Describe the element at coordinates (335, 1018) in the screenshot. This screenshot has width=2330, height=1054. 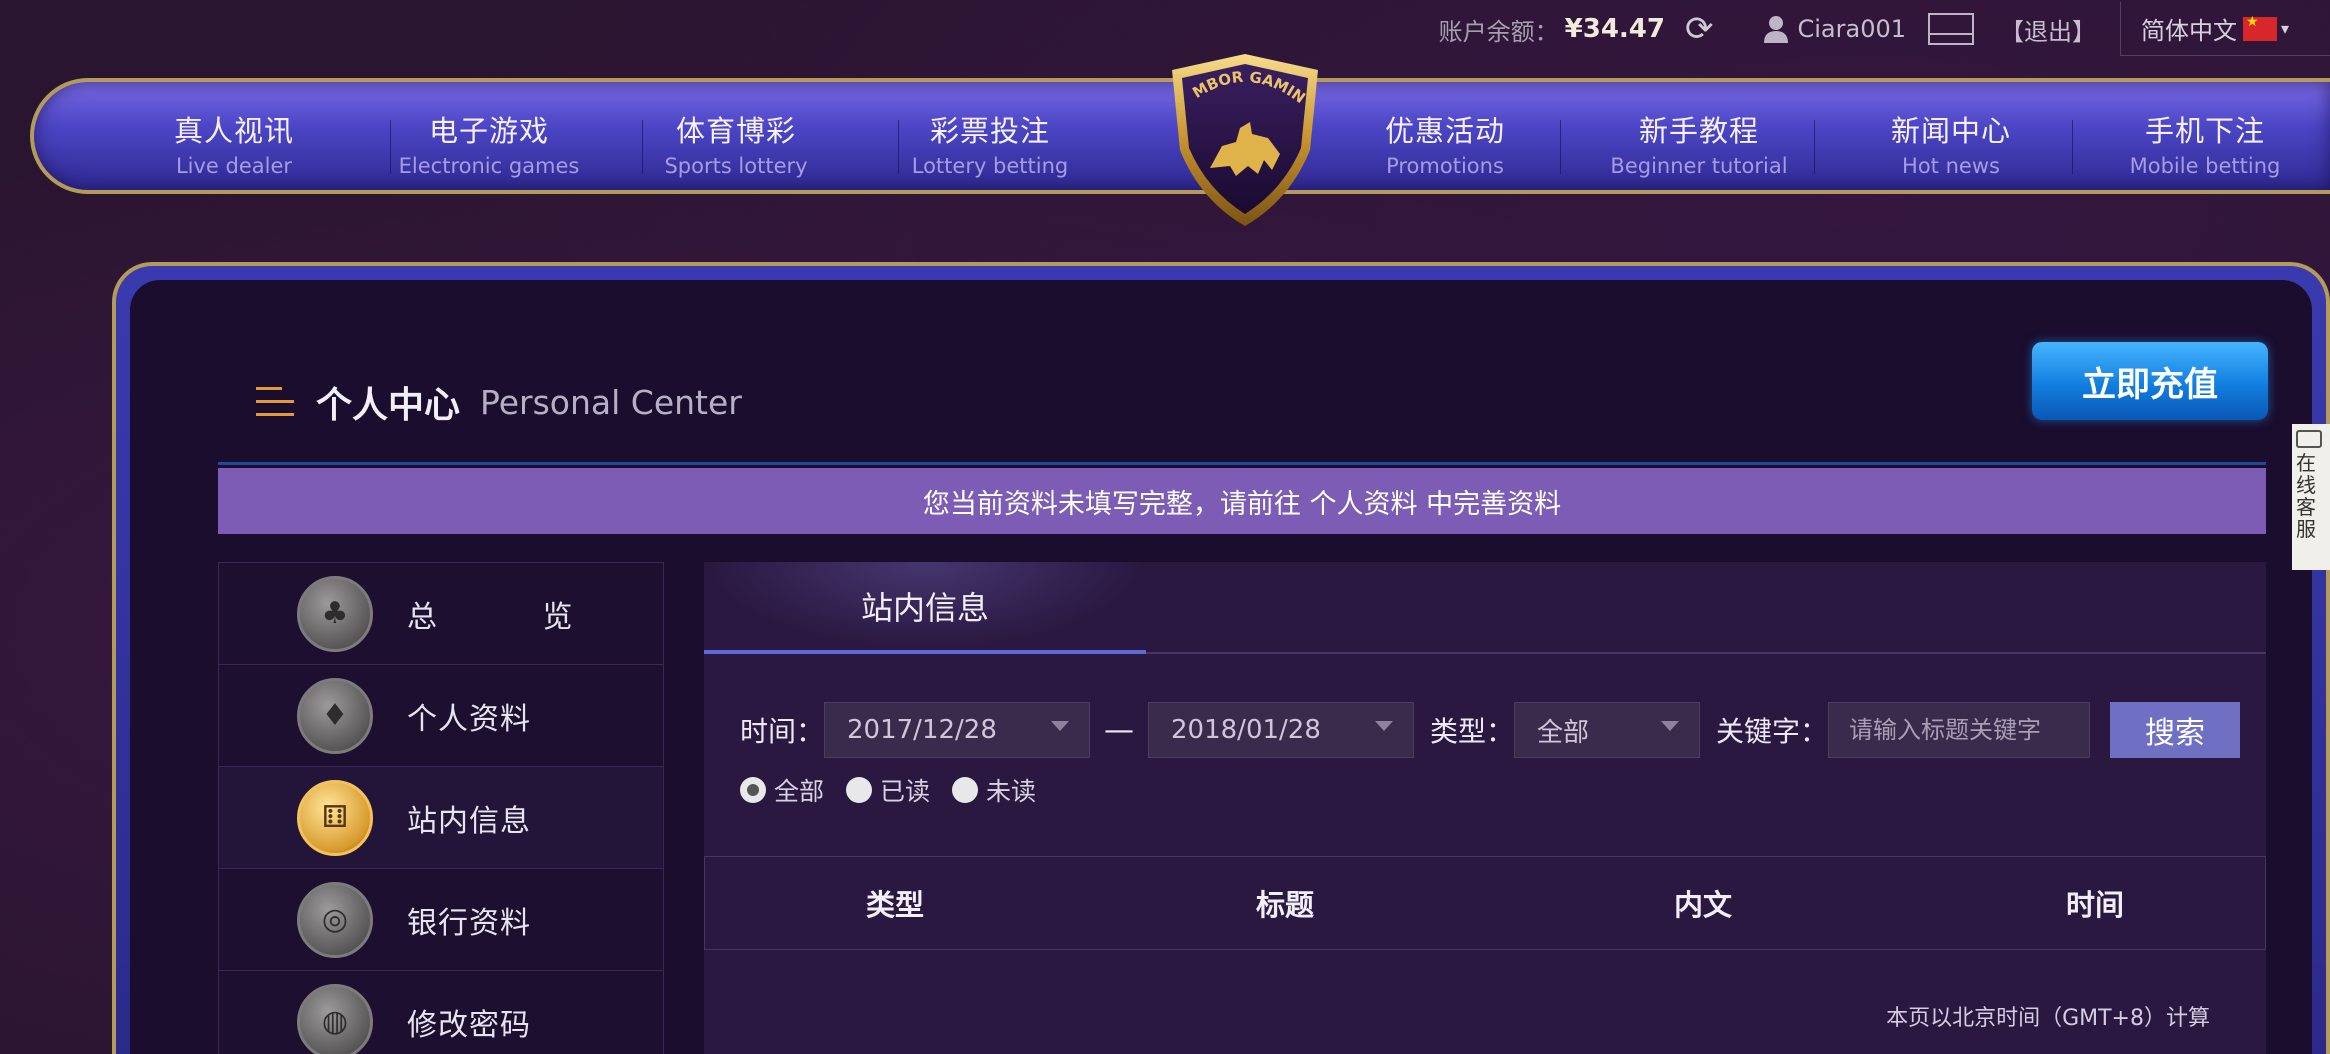
I see `chips-icon: ◍` at that location.